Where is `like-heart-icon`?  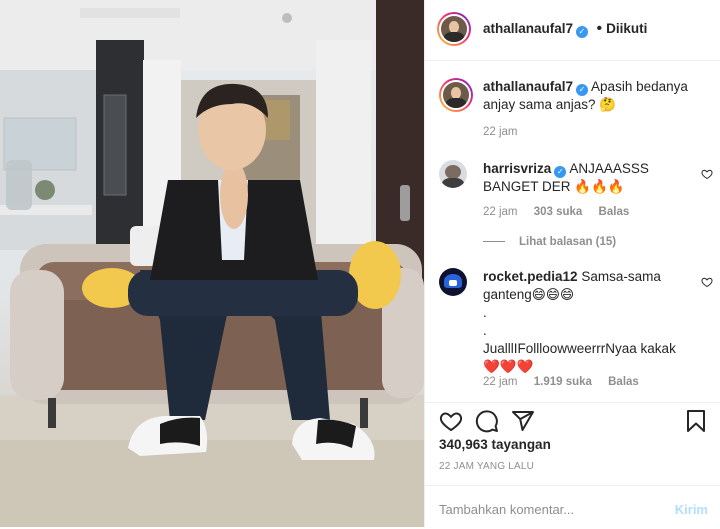 like-heart-icon is located at coordinates (451, 421).